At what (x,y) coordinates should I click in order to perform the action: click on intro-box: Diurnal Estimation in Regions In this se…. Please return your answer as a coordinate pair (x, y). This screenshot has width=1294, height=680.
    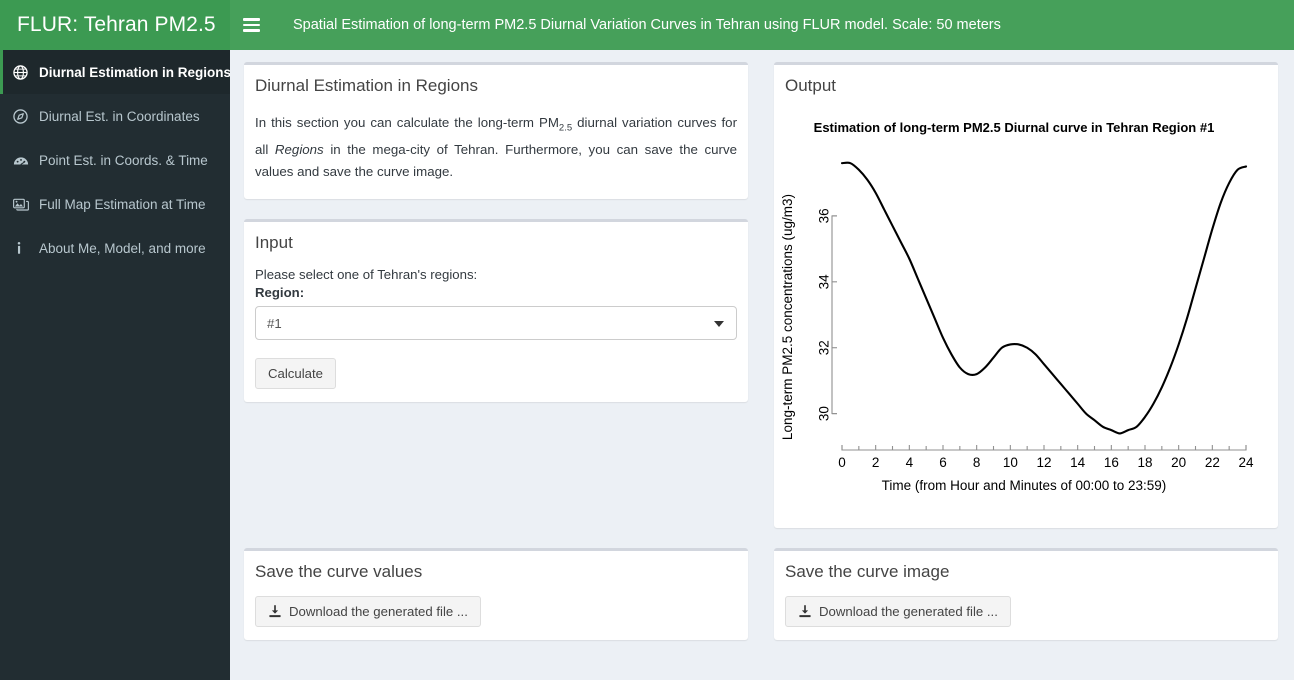
    Looking at the image, I should click on (496, 131).